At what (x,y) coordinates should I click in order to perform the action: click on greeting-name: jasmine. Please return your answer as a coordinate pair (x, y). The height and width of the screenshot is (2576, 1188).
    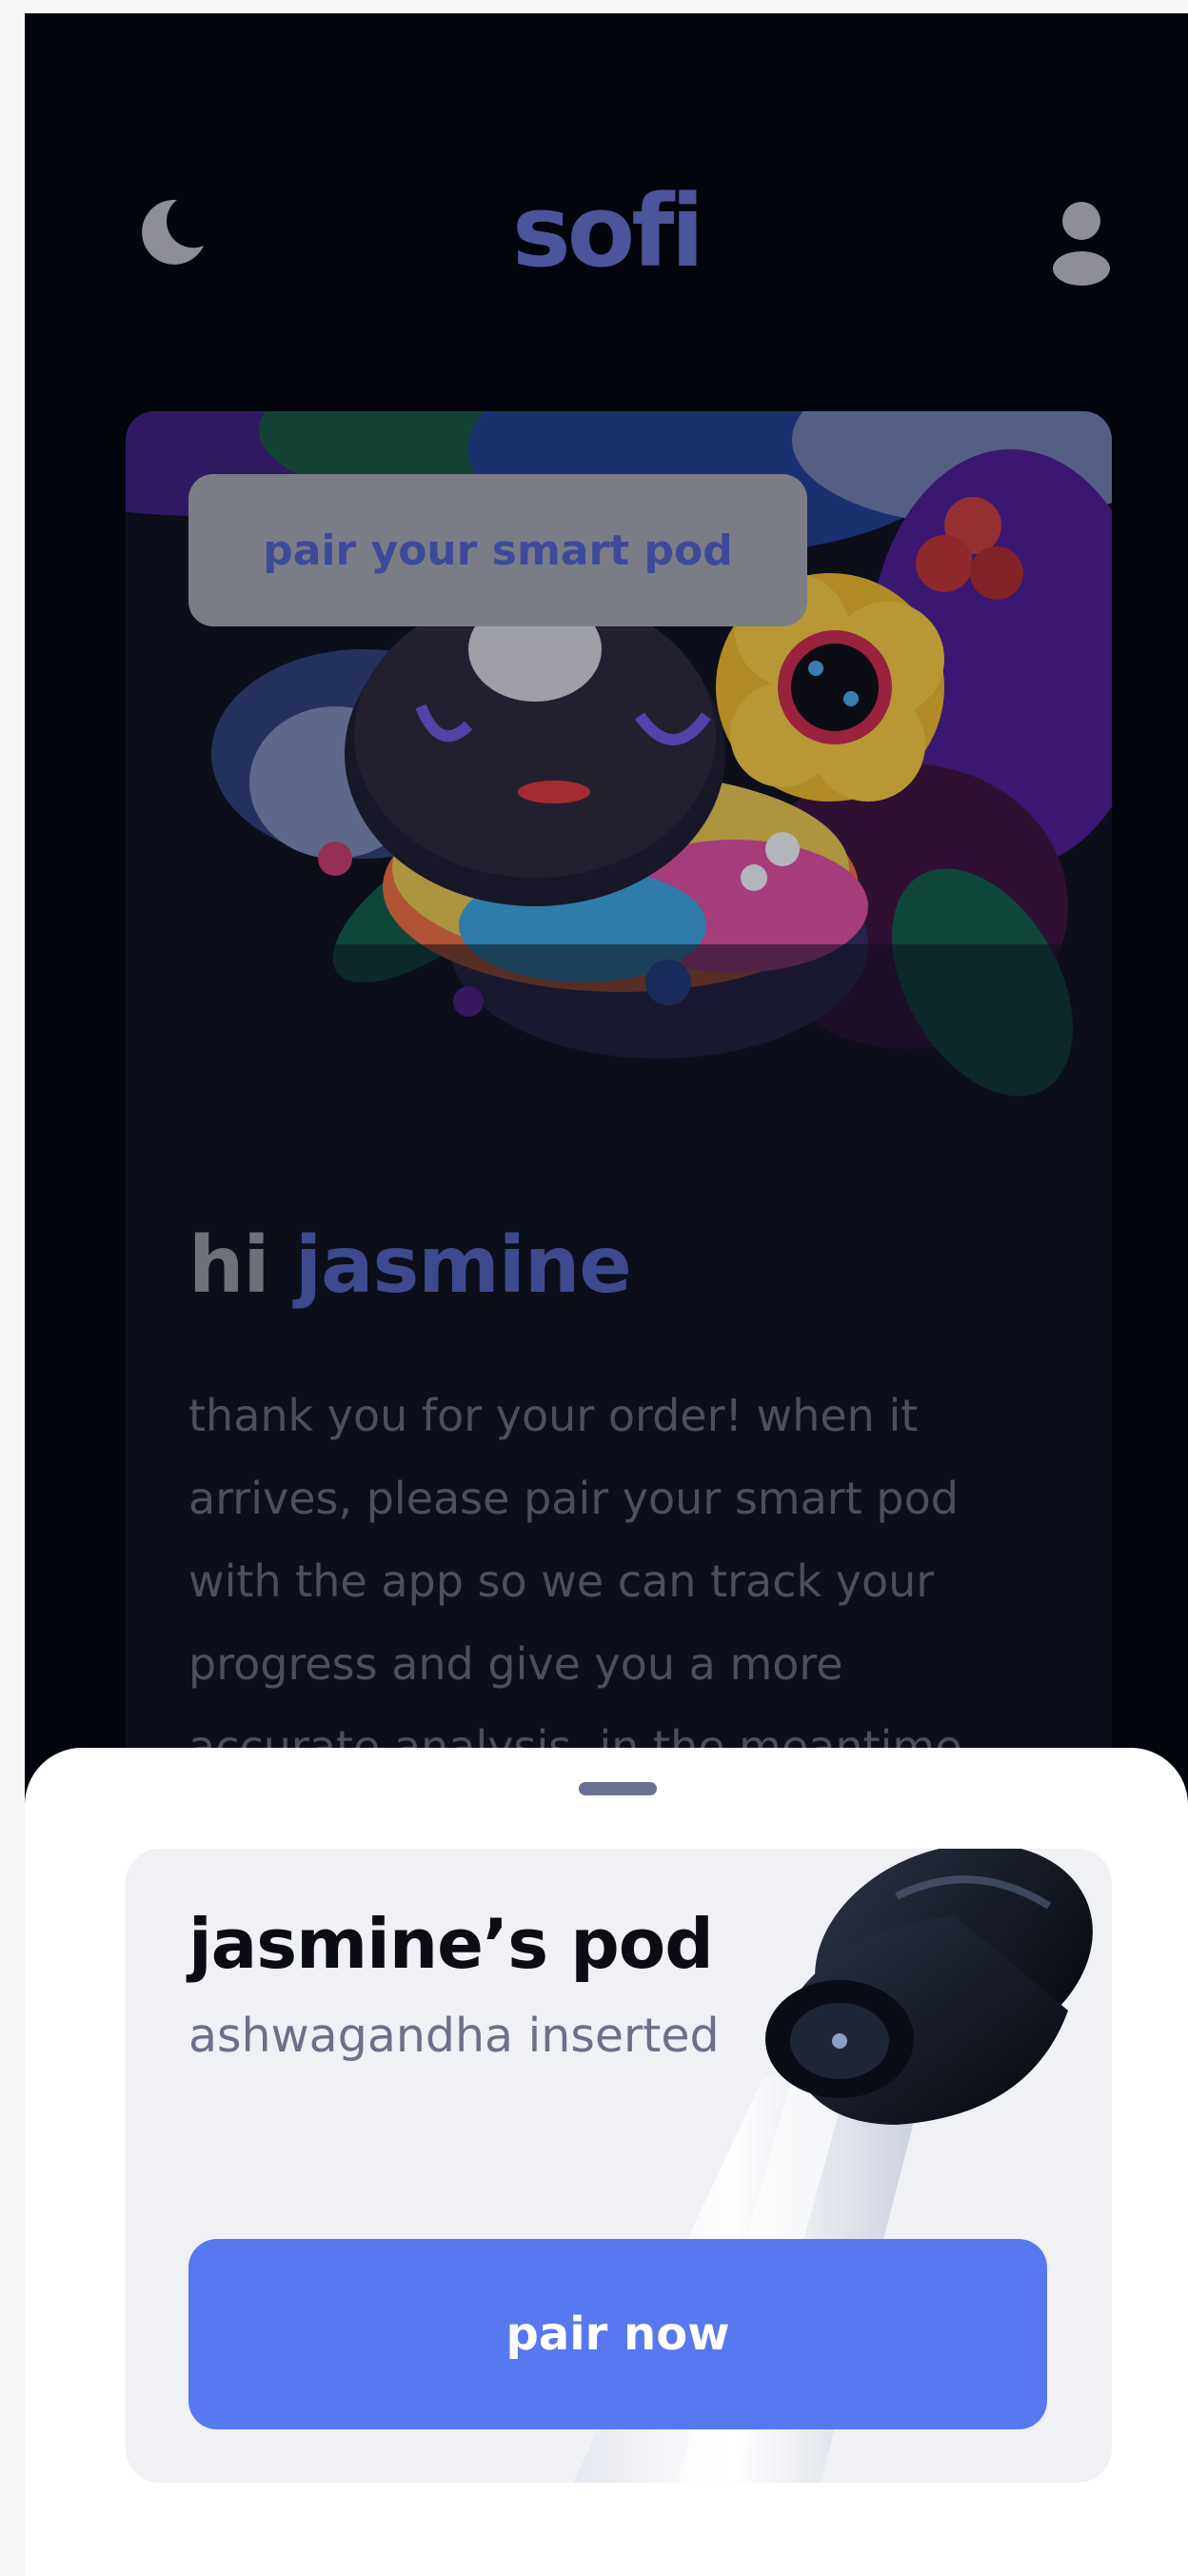
    Looking at the image, I should click on (463, 1265).